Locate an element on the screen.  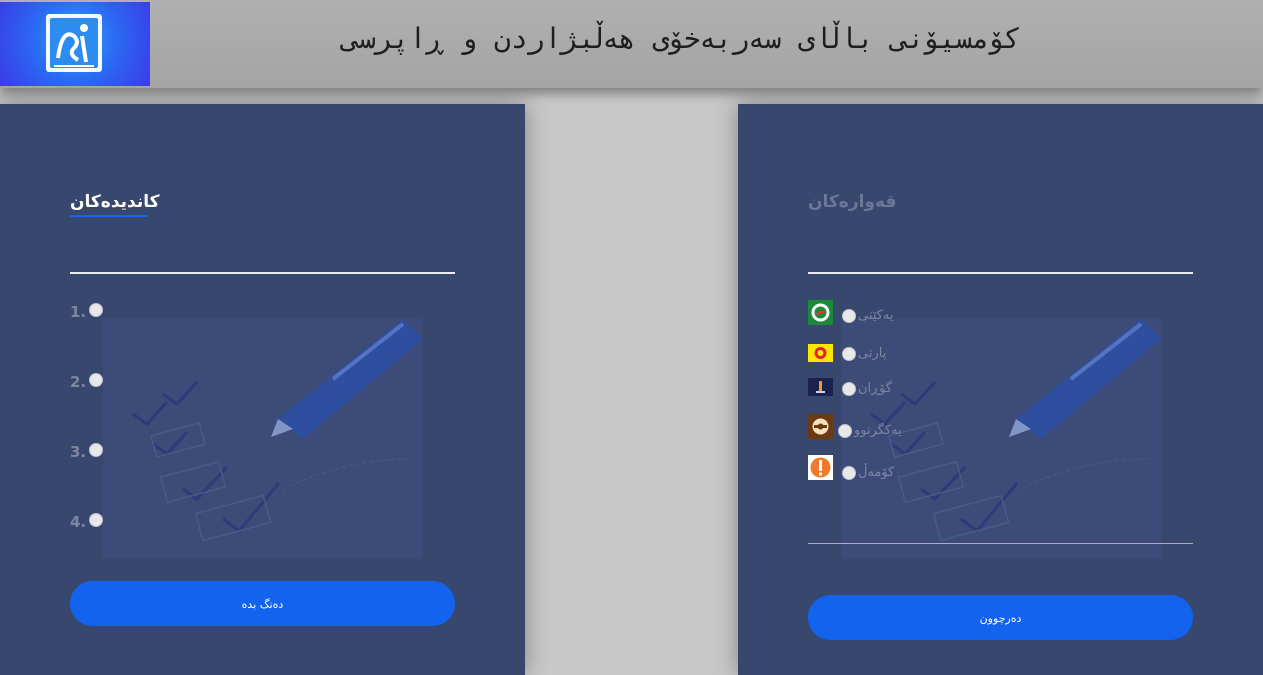
party-option: یەکگرتوو is located at coordinates (908, 428).